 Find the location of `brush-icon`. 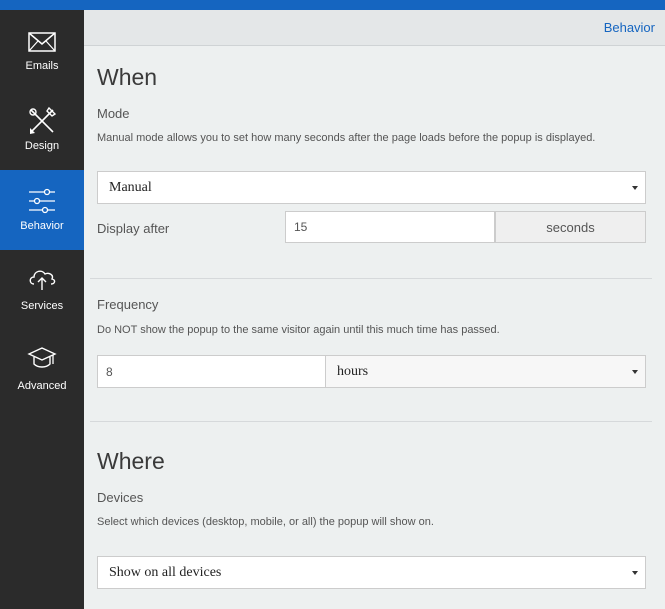

brush-icon is located at coordinates (43, 120).